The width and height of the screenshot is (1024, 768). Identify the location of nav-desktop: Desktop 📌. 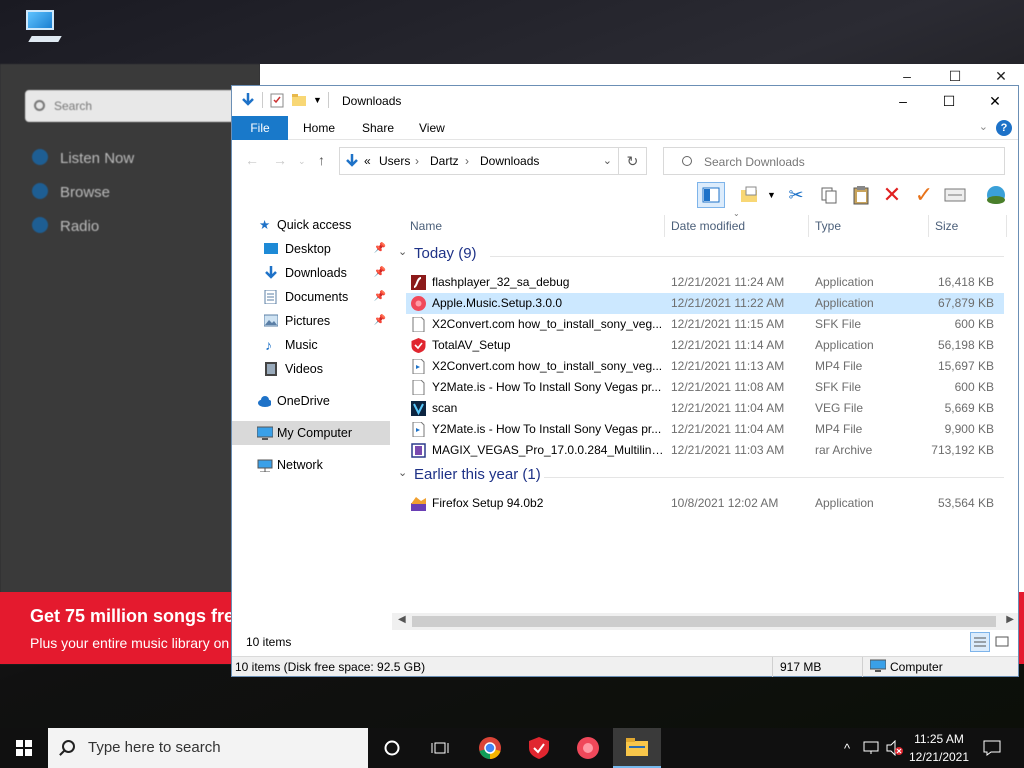
(311, 249).